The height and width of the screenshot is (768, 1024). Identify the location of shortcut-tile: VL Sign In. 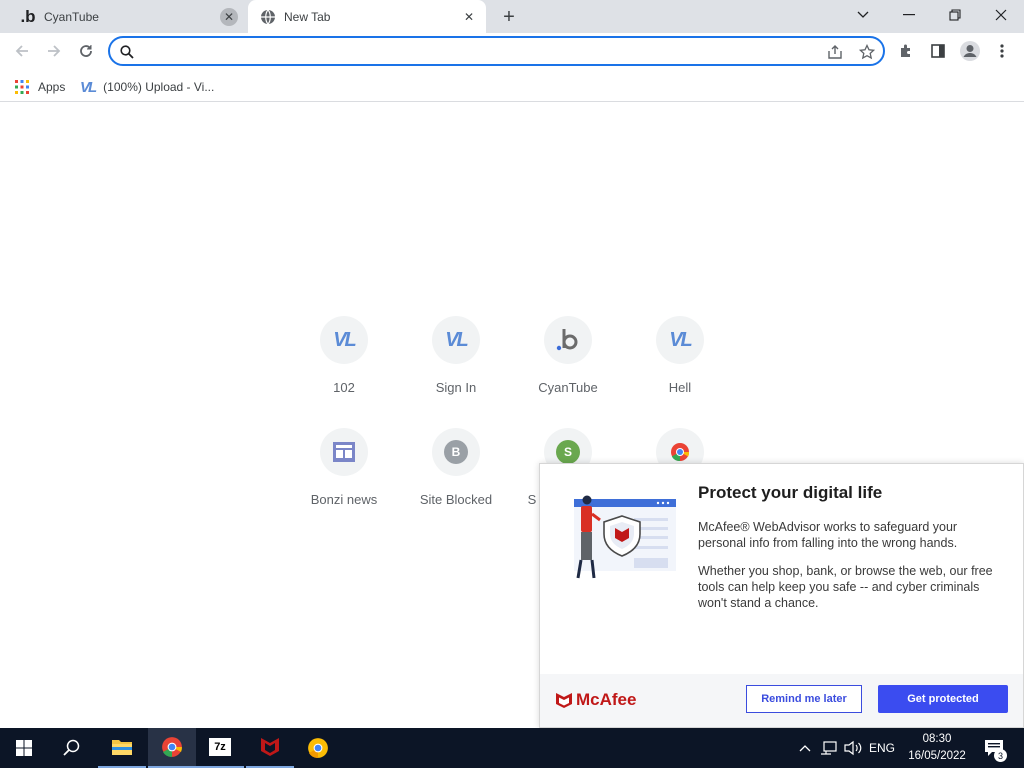
(456, 372).